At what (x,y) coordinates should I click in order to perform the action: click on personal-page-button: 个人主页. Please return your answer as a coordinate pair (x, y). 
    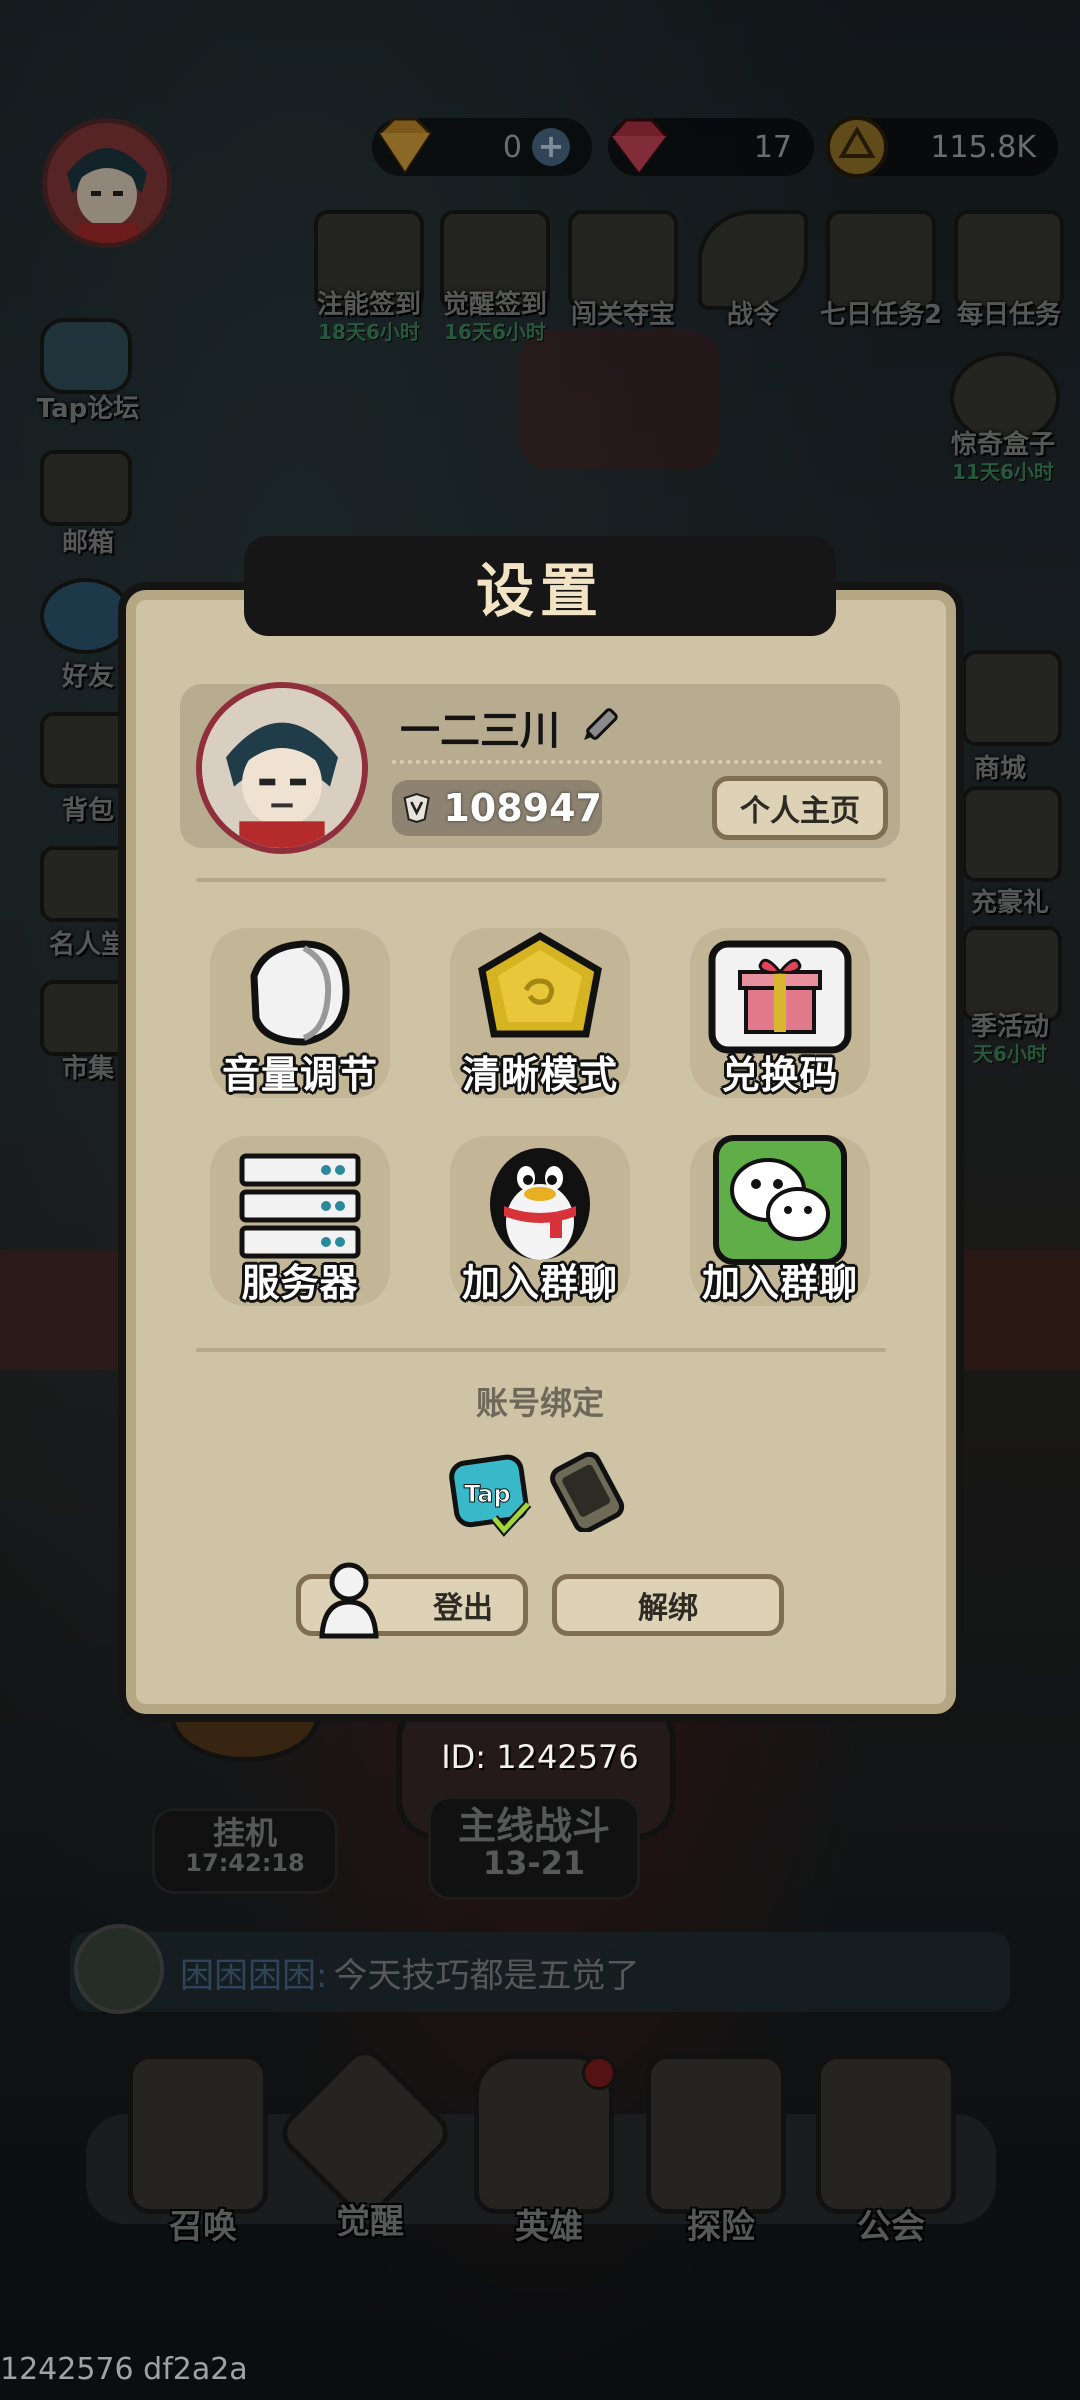
    Looking at the image, I should click on (800, 808).